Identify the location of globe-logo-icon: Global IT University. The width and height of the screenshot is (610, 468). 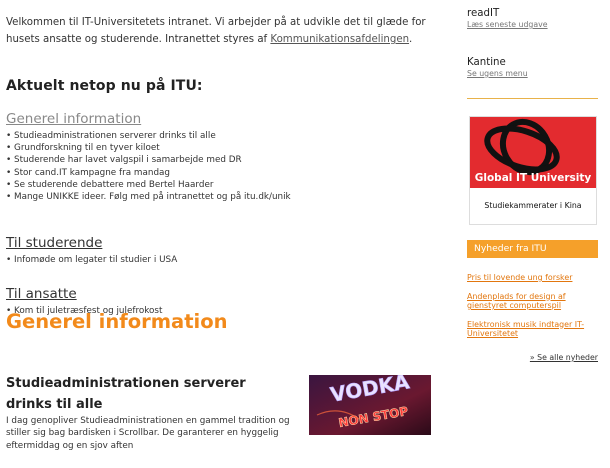
(533, 151).